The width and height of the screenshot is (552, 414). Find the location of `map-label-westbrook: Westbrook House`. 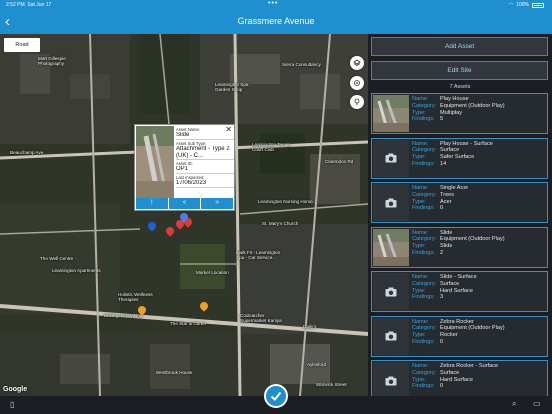

map-label-westbrook: Westbrook House is located at coordinates (174, 372).